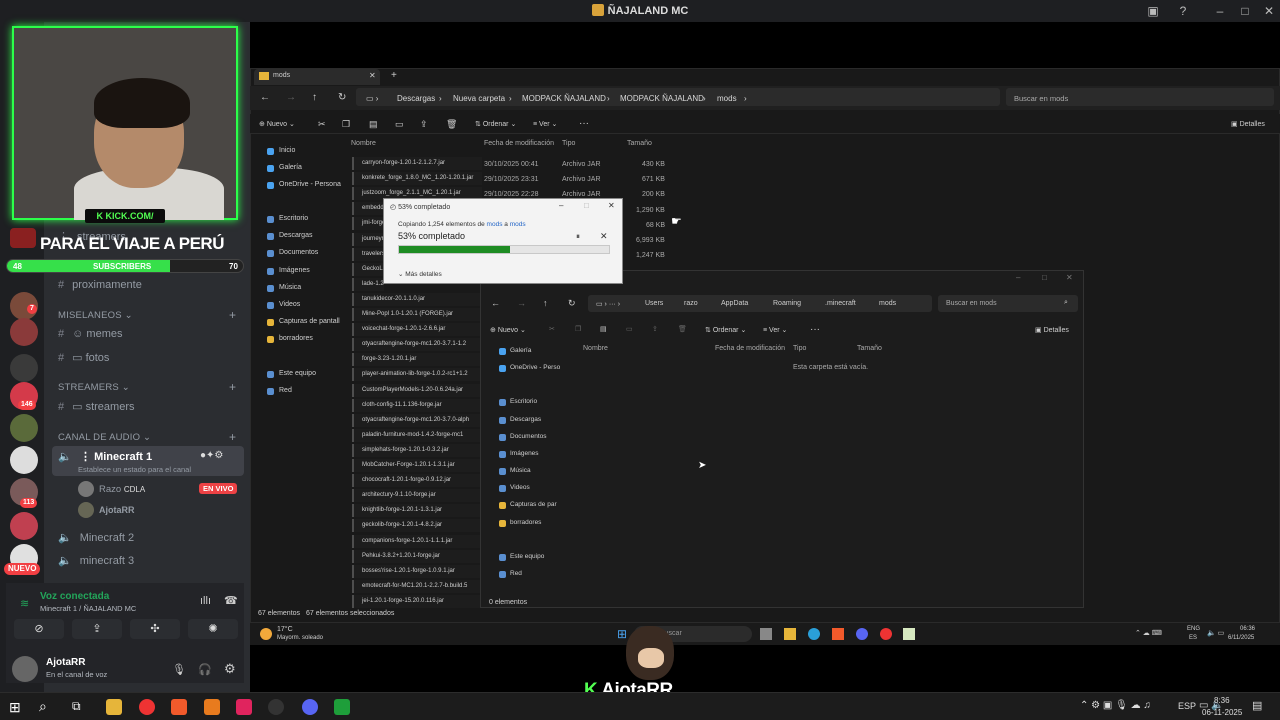  What do you see at coordinates (1193, 629) in the screenshot?
I see `language: ENG` at bounding box center [1193, 629].